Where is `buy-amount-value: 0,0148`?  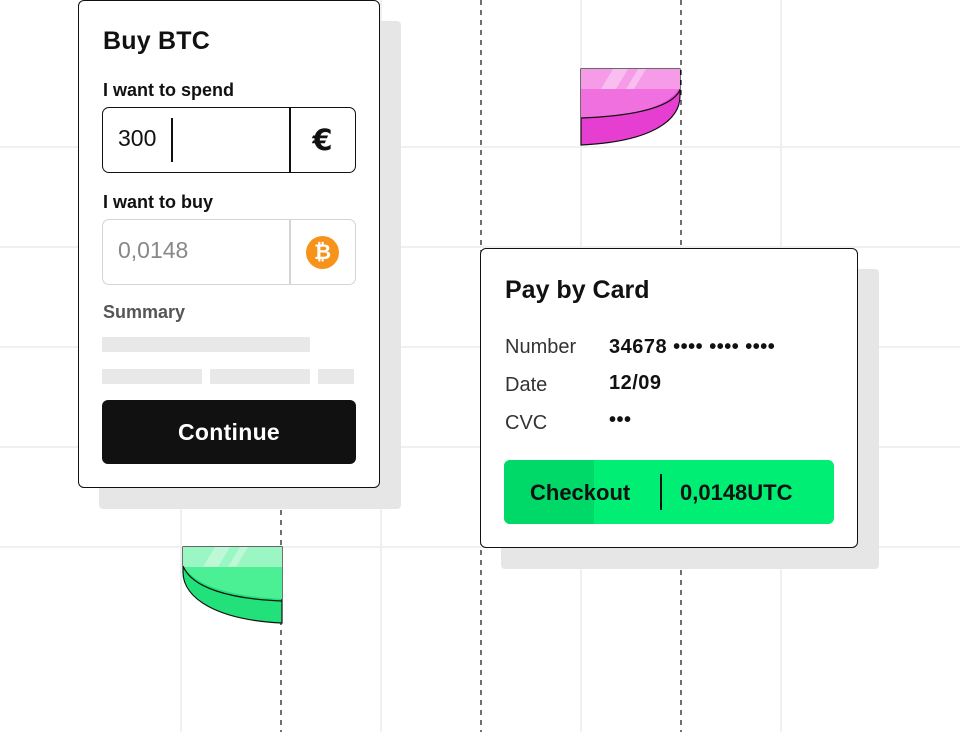 buy-amount-value: 0,0148 is located at coordinates (153, 250).